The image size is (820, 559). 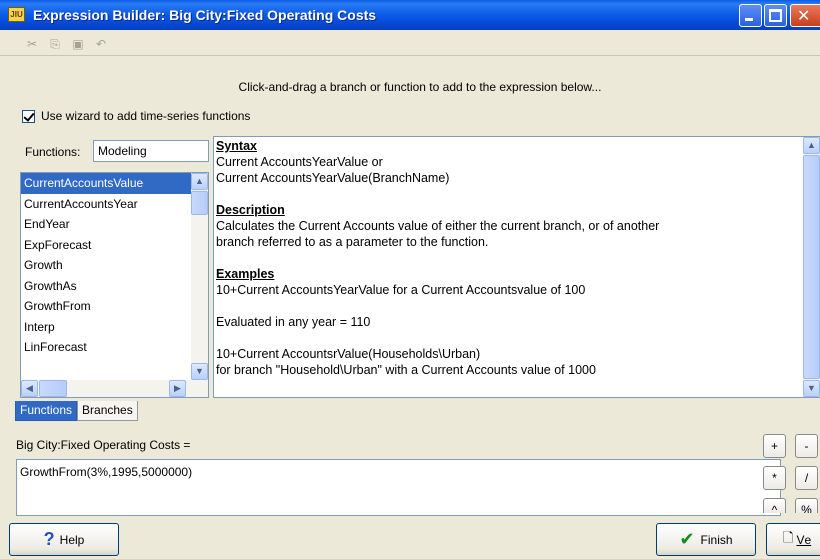 What do you see at coordinates (151, 151) in the screenshot?
I see `functions-category-field: Modeling` at bounding box center [151, 151].